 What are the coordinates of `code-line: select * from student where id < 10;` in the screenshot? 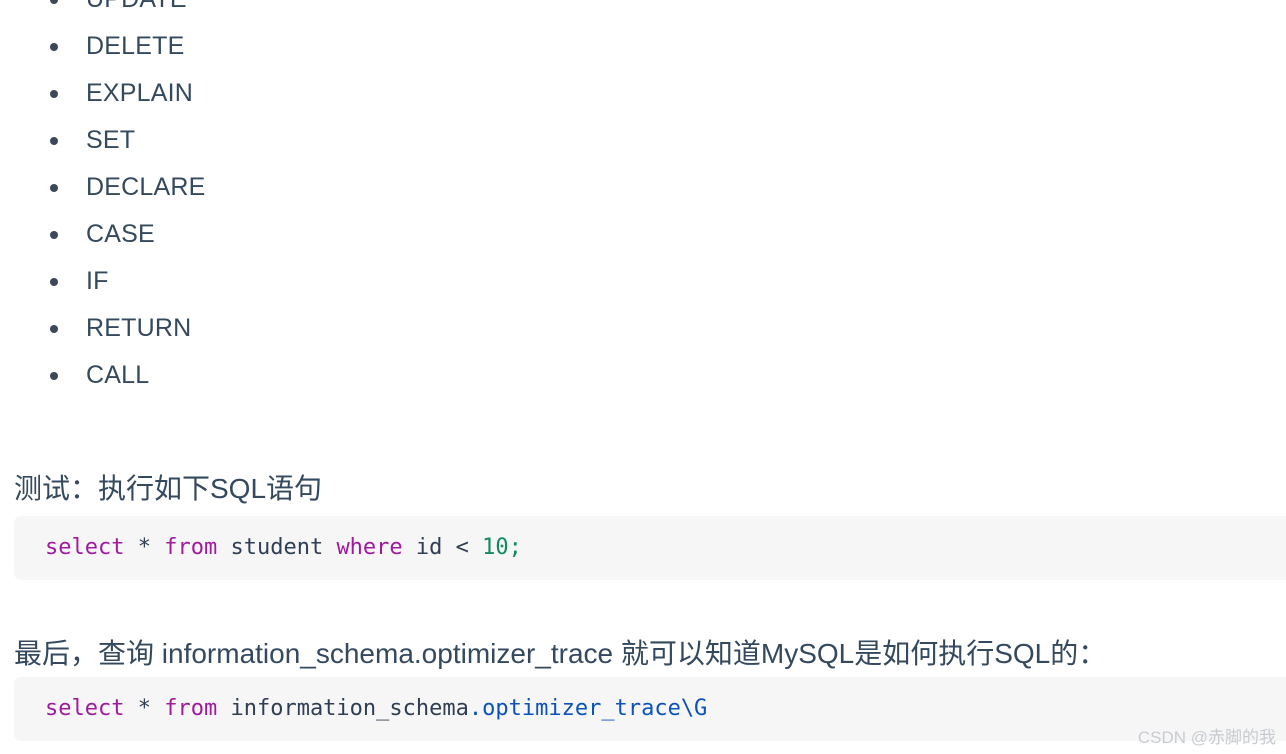 It's located at (665, 548).